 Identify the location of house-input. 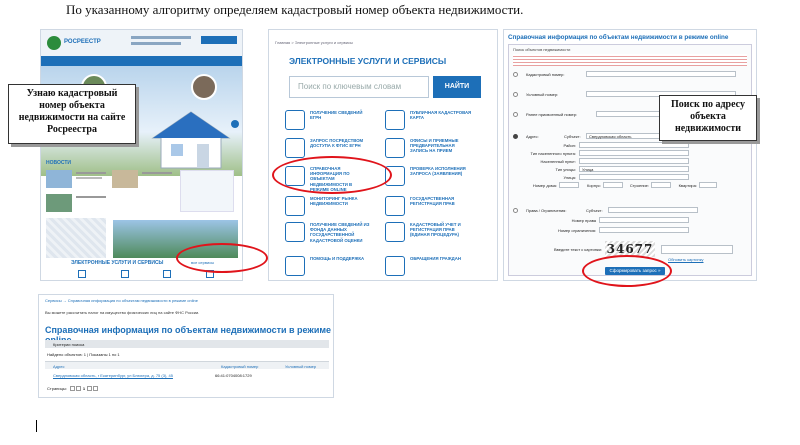
(569, 185).